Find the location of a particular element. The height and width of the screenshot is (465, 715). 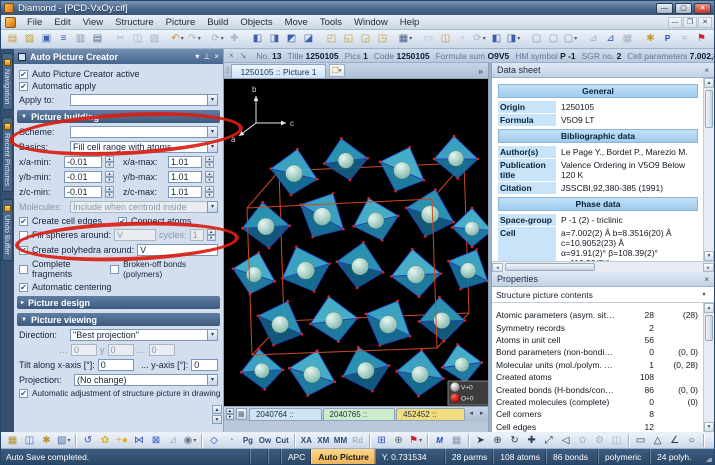

layout-left-icon: ◧ is located at coordinates (257, 39).